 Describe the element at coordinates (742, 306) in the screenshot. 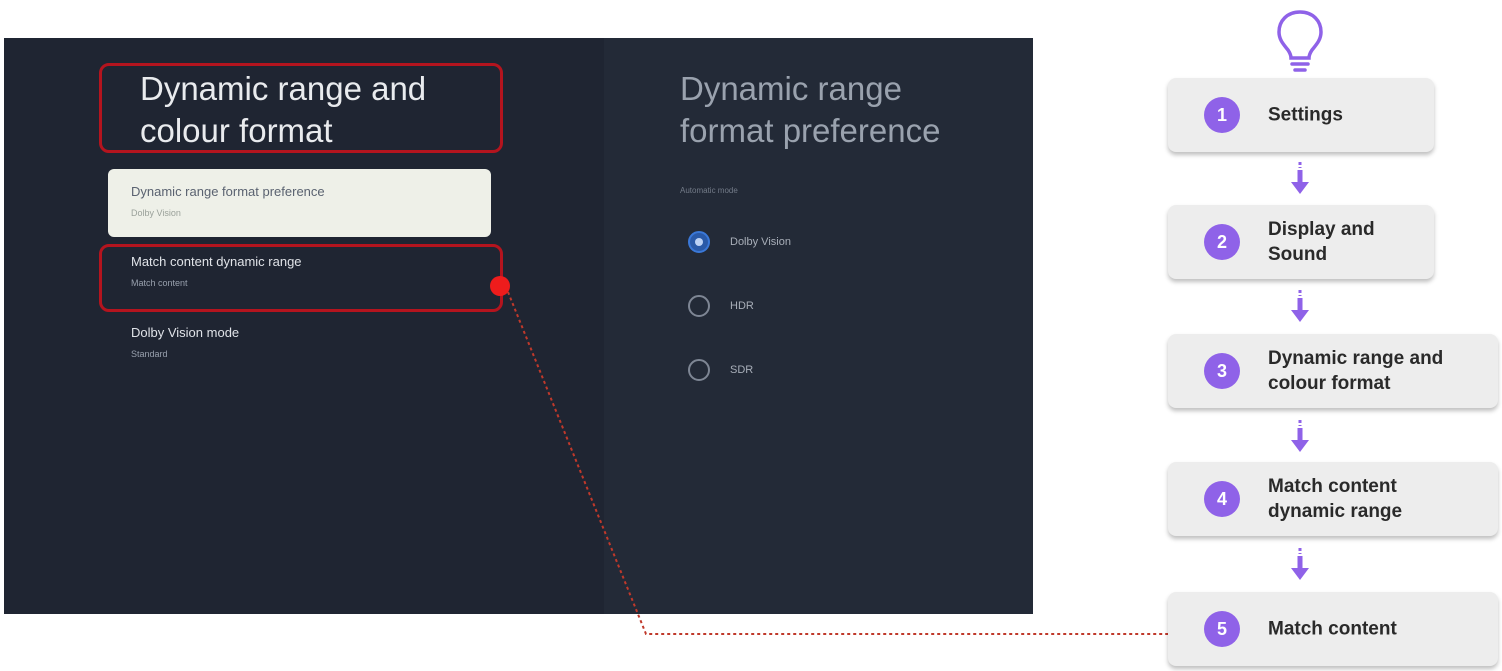

I see `radio-label: HDR` at that location.